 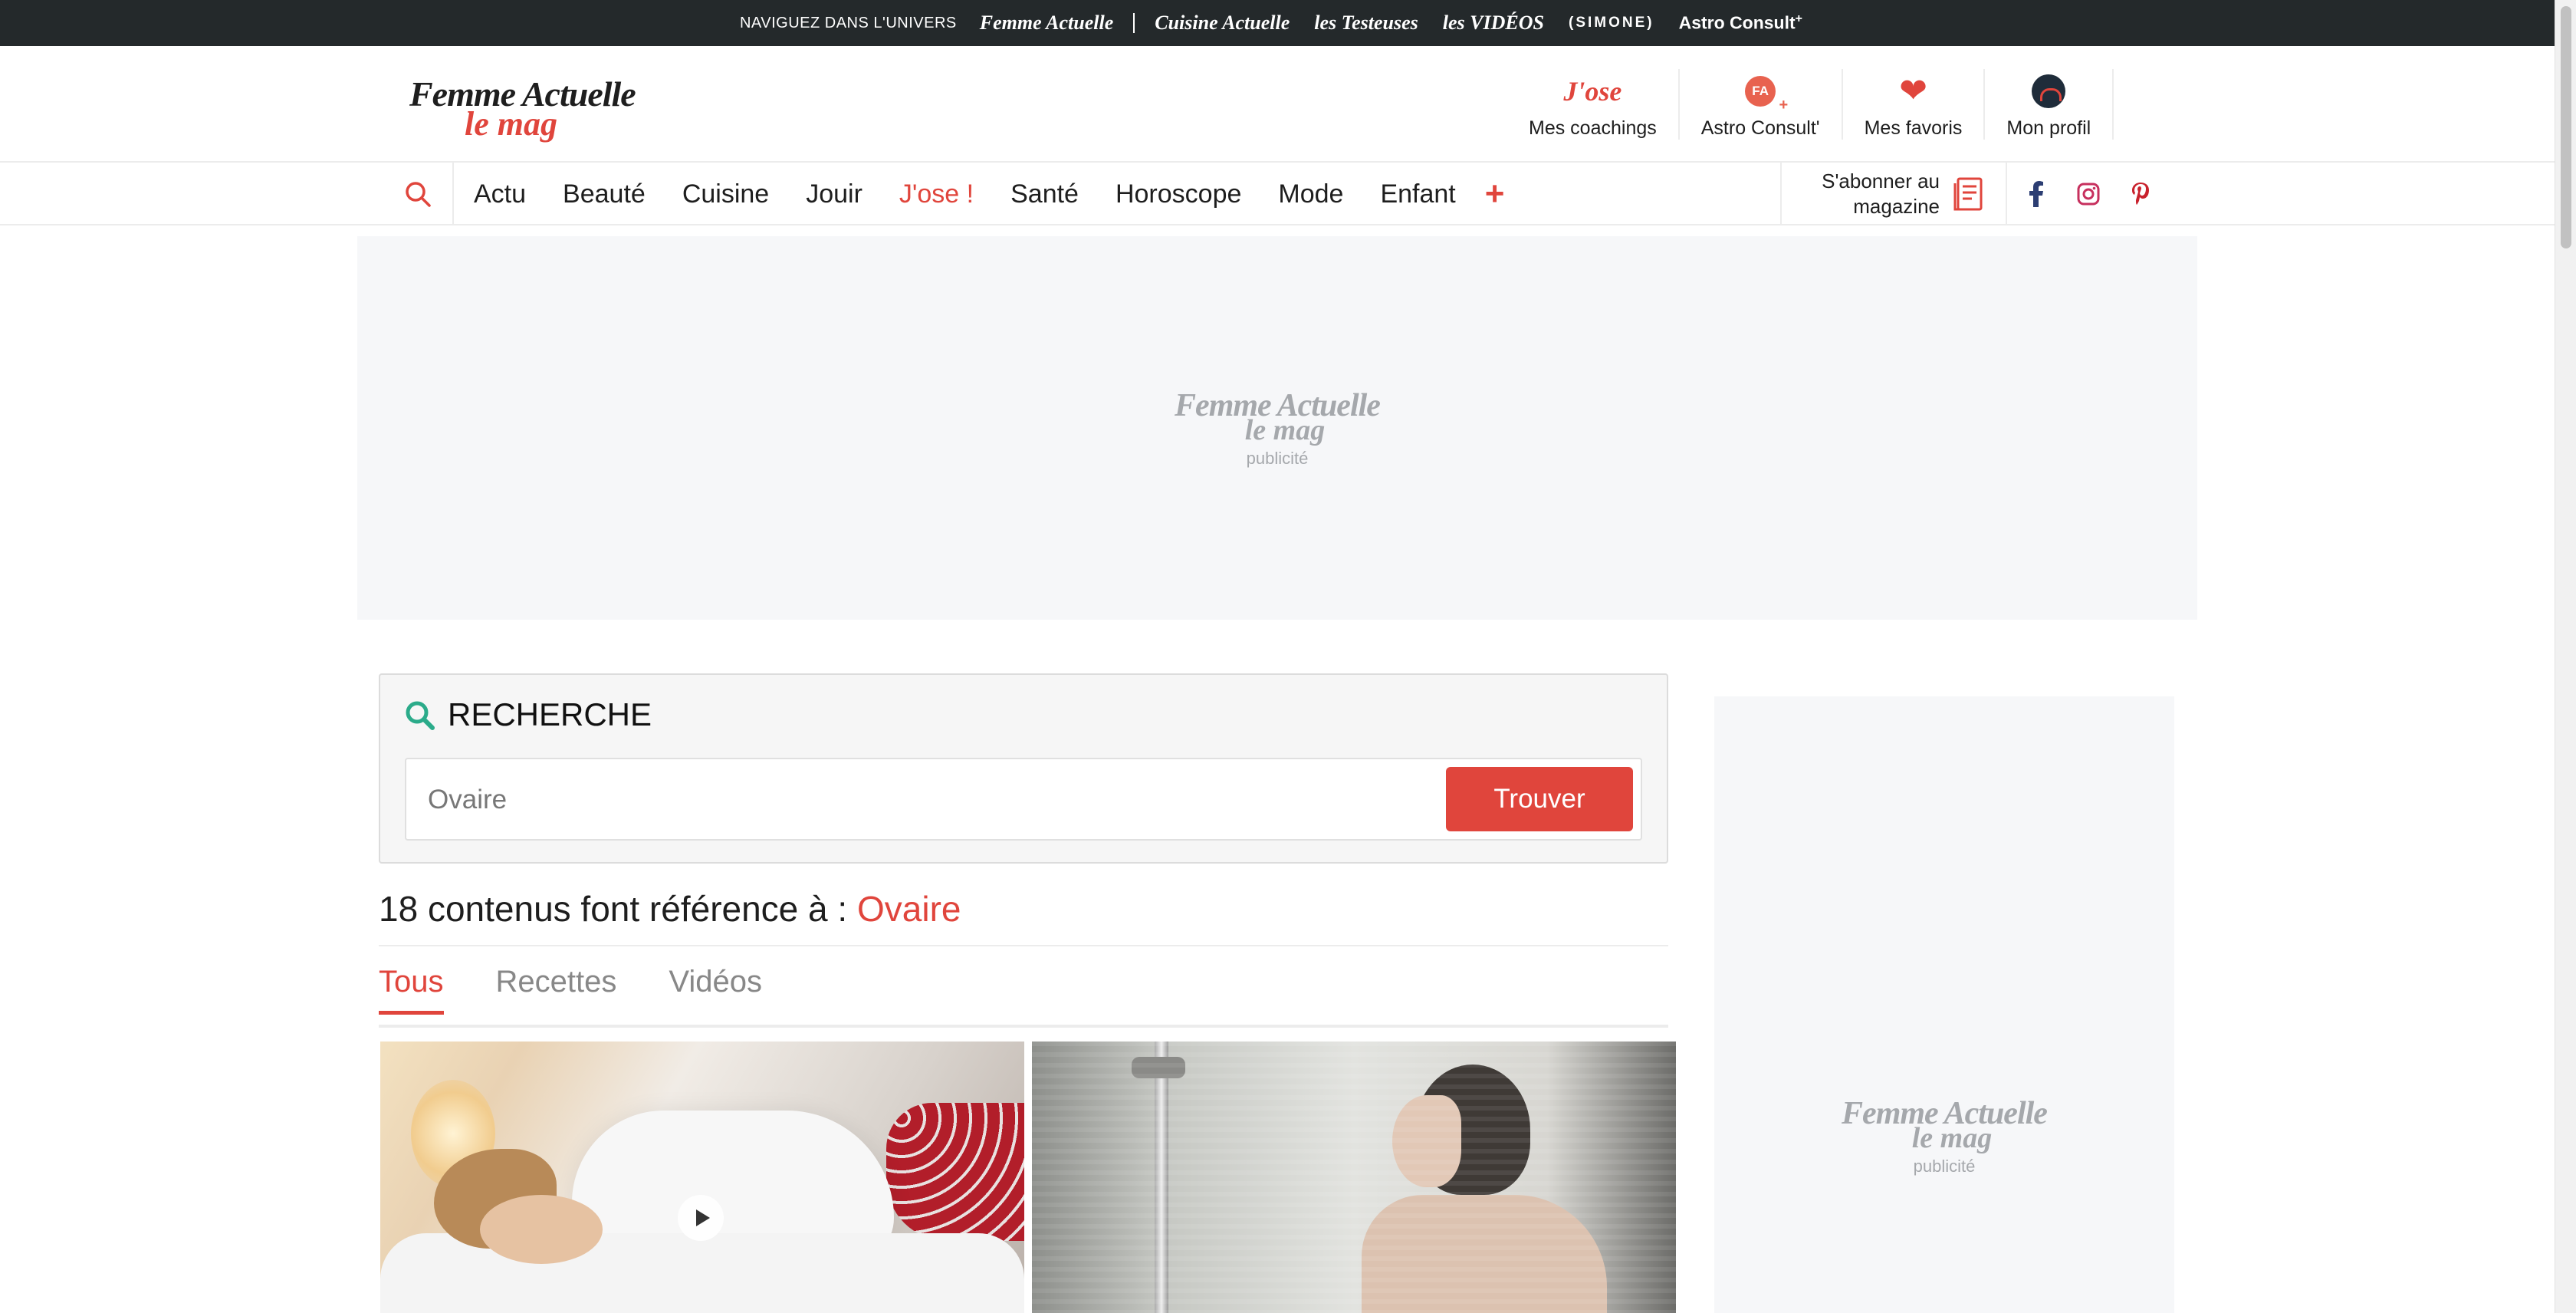 I want to click on universe-link-cuisine-actuelle: Cuisine Actuelle, so click(x=1222, y=23).